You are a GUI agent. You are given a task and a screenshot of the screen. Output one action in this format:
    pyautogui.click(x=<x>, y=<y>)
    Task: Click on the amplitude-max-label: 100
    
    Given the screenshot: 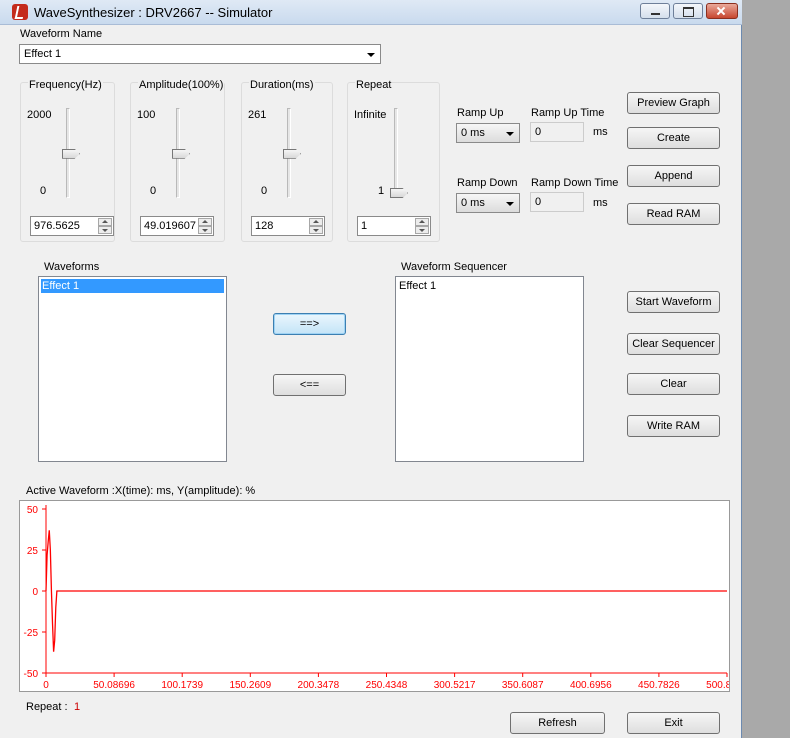 What is the action you would take?
    pyautogui.click(x=146, y=115)
    